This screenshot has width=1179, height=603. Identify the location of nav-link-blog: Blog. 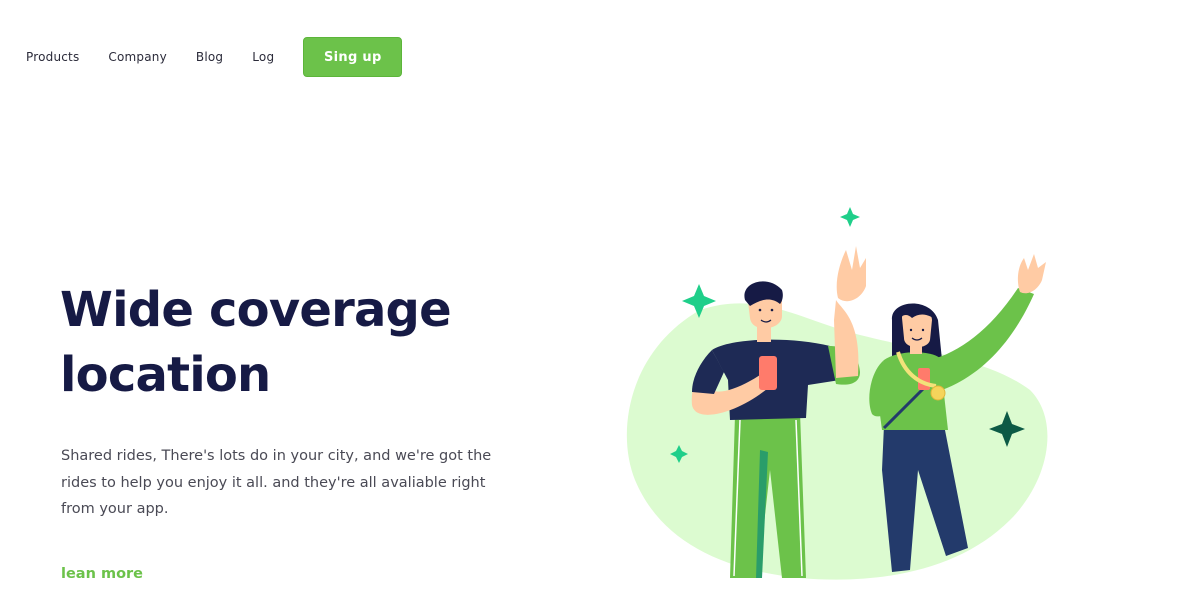
(209, 57).